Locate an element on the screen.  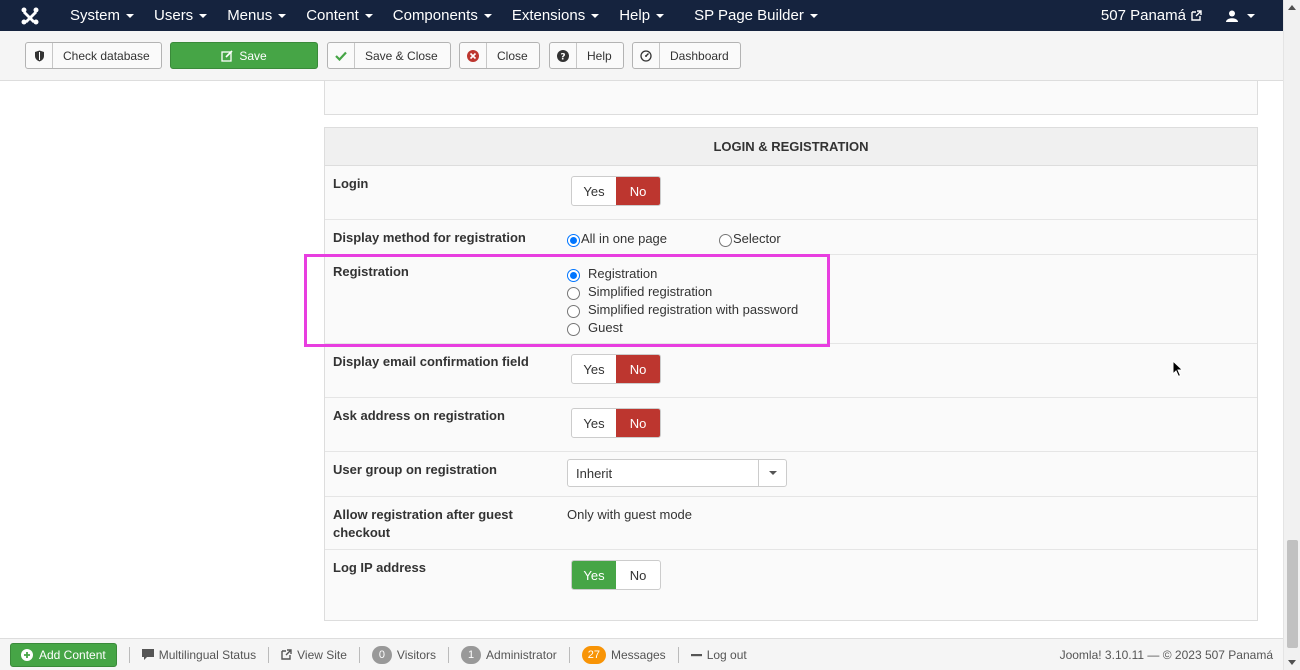
radio-label: Simplified registration is located at coordinates (650, 291).